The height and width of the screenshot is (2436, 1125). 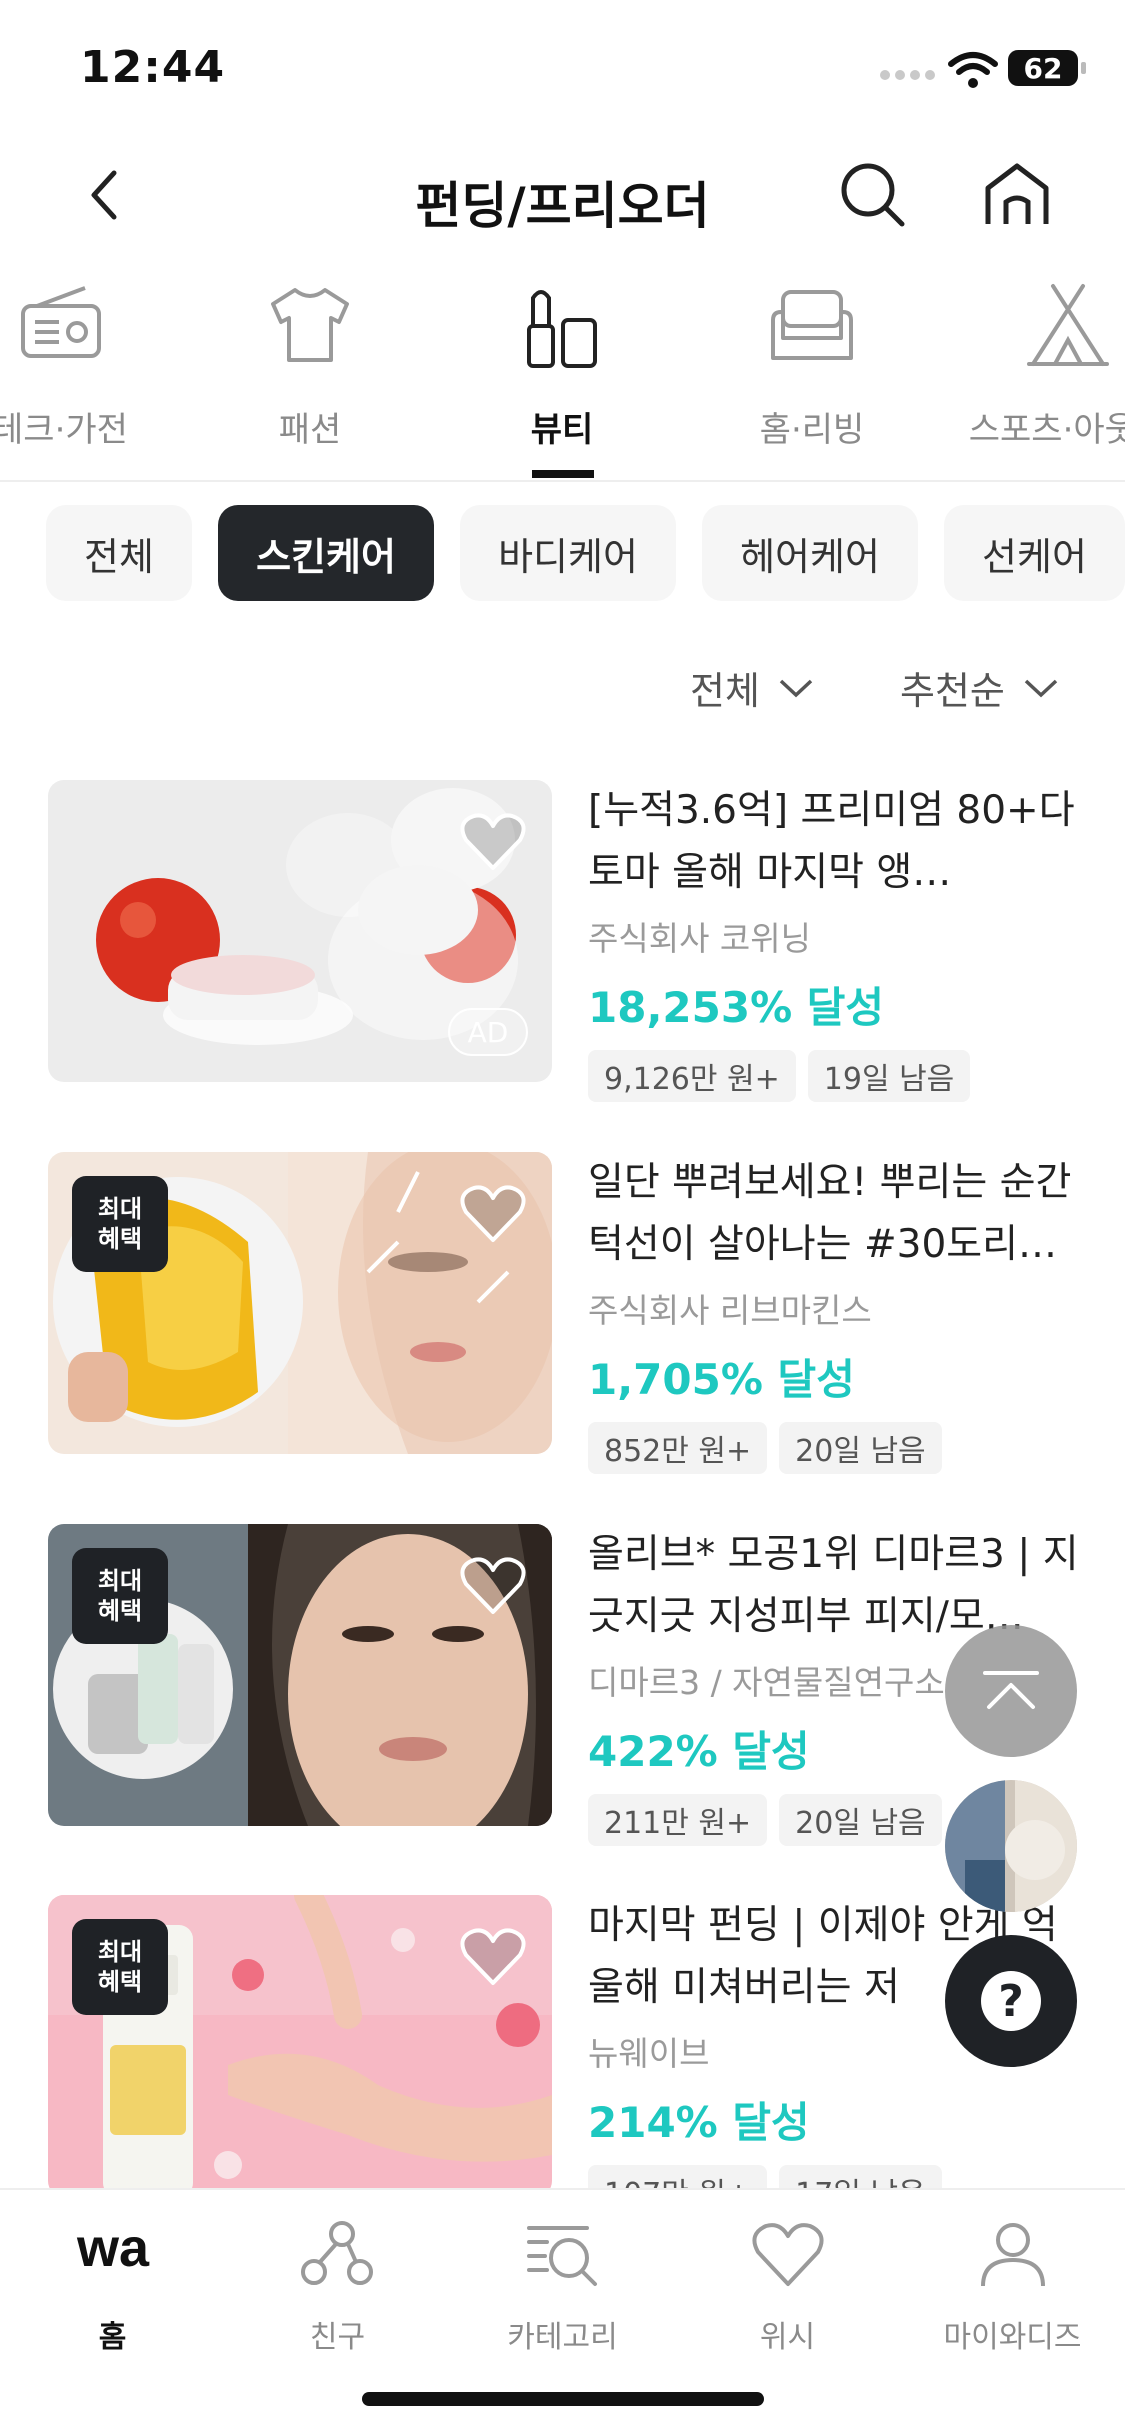 I want to click on chip-skincare: 스킨케어, so click(x=326, y=553).